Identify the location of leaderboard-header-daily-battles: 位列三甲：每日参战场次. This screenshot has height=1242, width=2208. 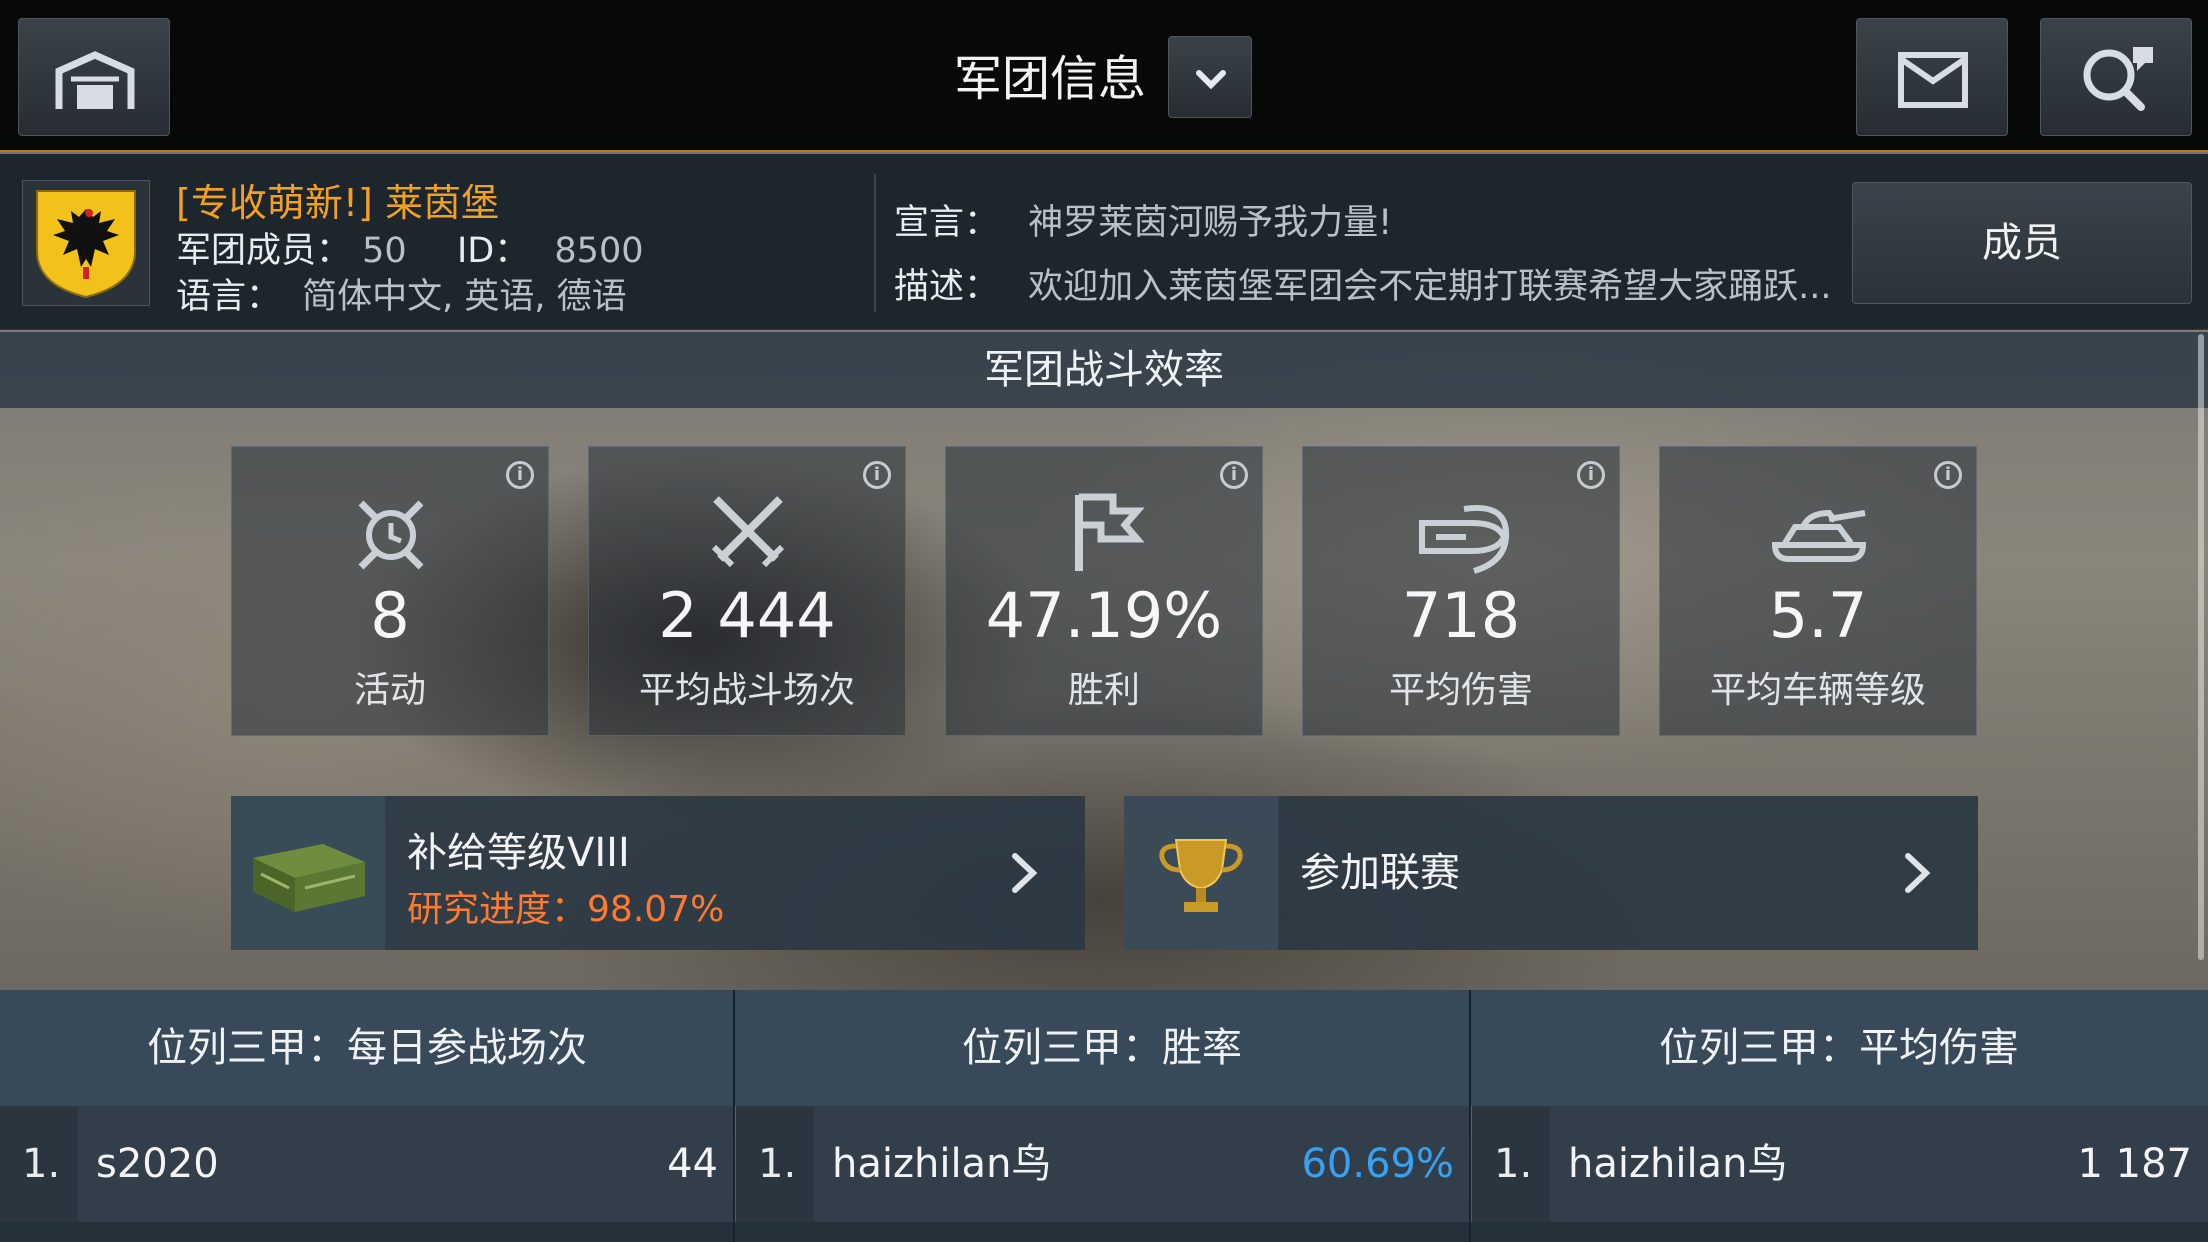
(367, 1048).